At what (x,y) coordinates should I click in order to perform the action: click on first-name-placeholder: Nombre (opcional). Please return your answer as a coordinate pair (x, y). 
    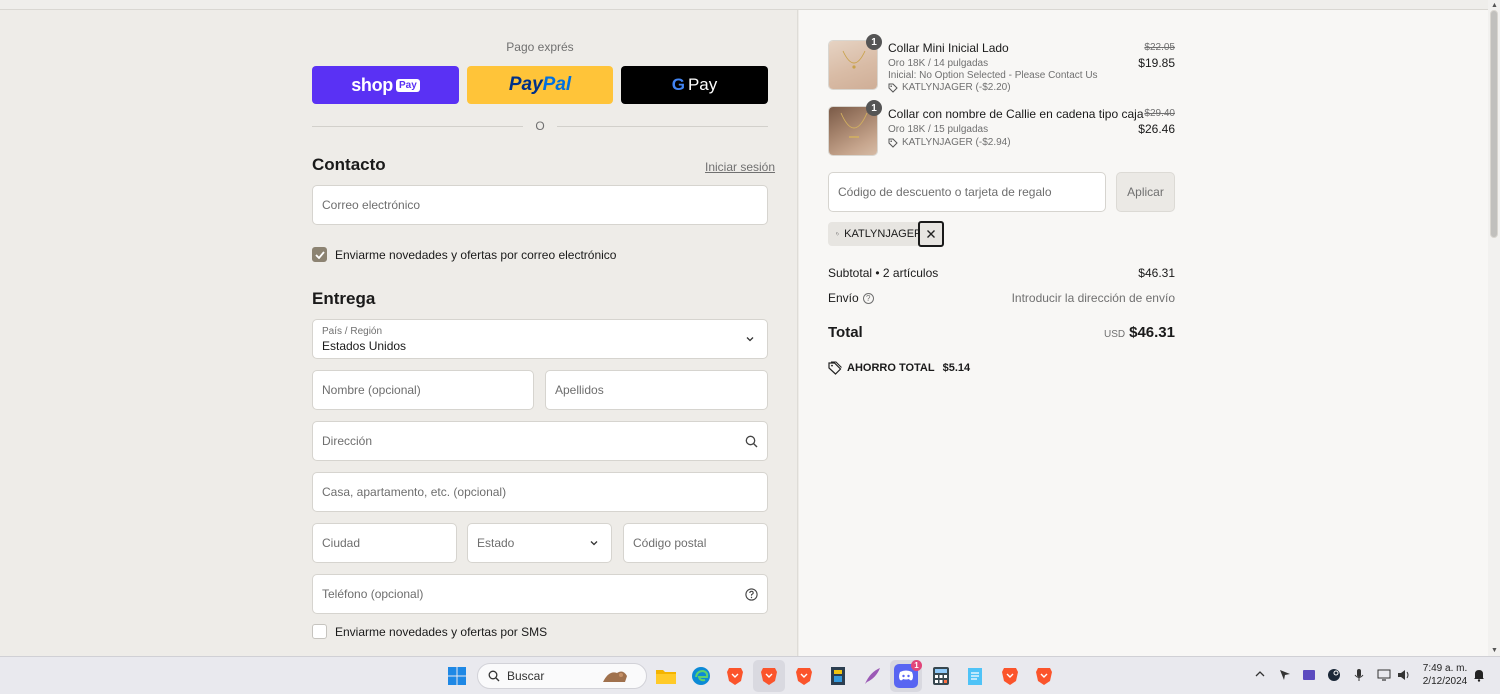
    Looking at the image, I should click on (371, 390).